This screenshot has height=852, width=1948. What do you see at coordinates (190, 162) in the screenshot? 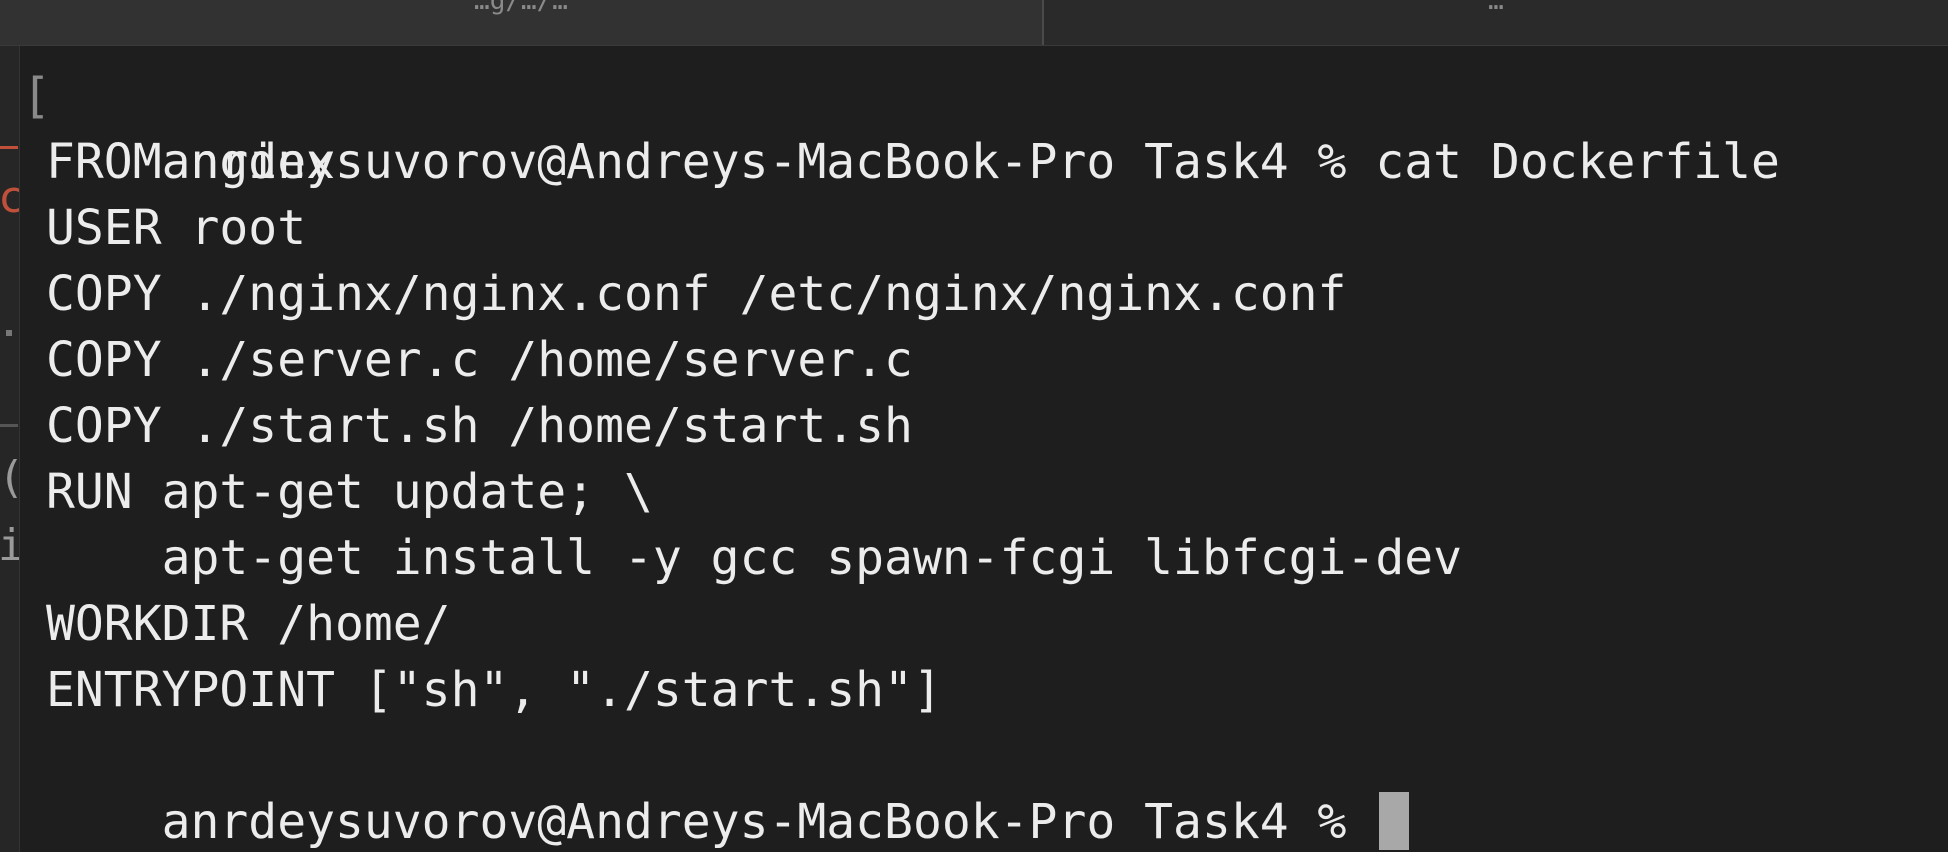
I see `terminal-line: FROM nginx` at bounding box center [190, 162].